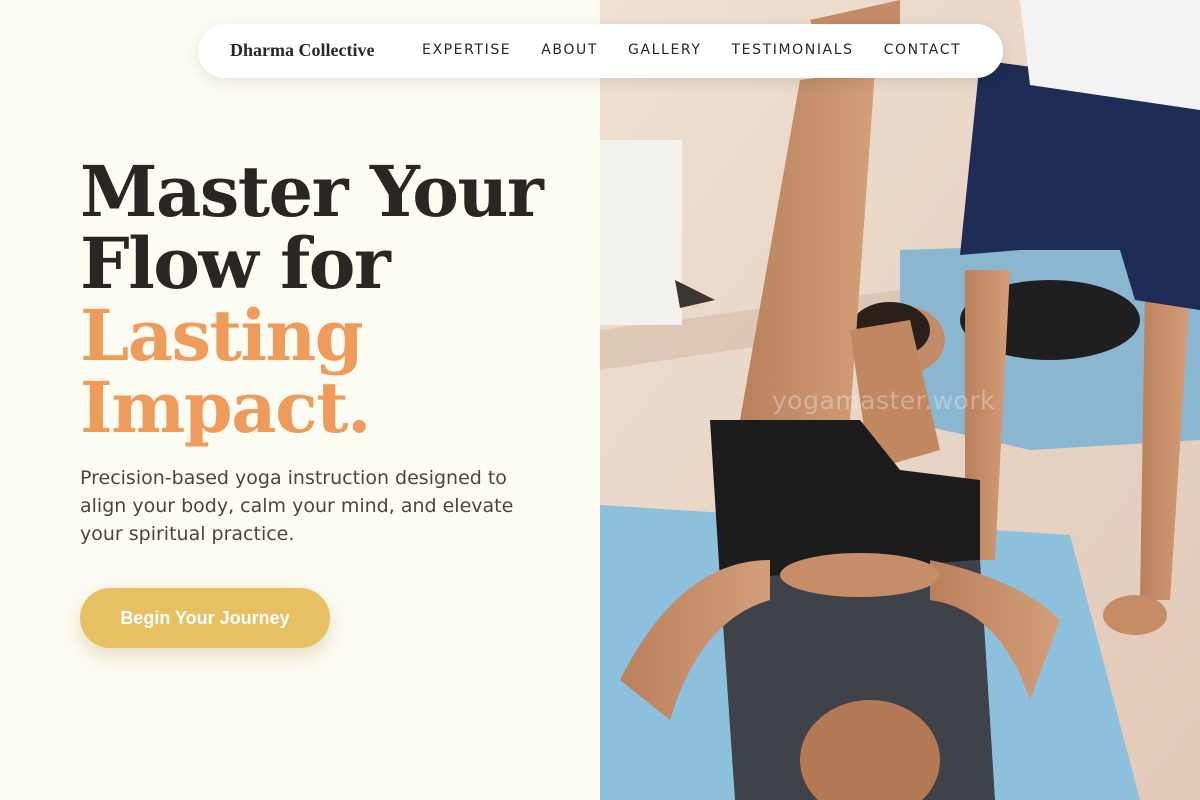  What do you see at coordinates (664, 50) in the screenshot?
I see `nav-item-gallery: GALLERY` at bounding box center [664, 50].